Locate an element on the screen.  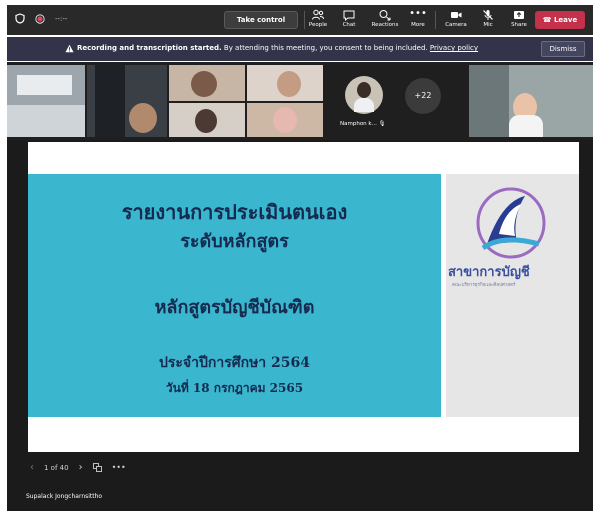
mic-off-icon: 🎙︎ is located at coordinates (382, 124).